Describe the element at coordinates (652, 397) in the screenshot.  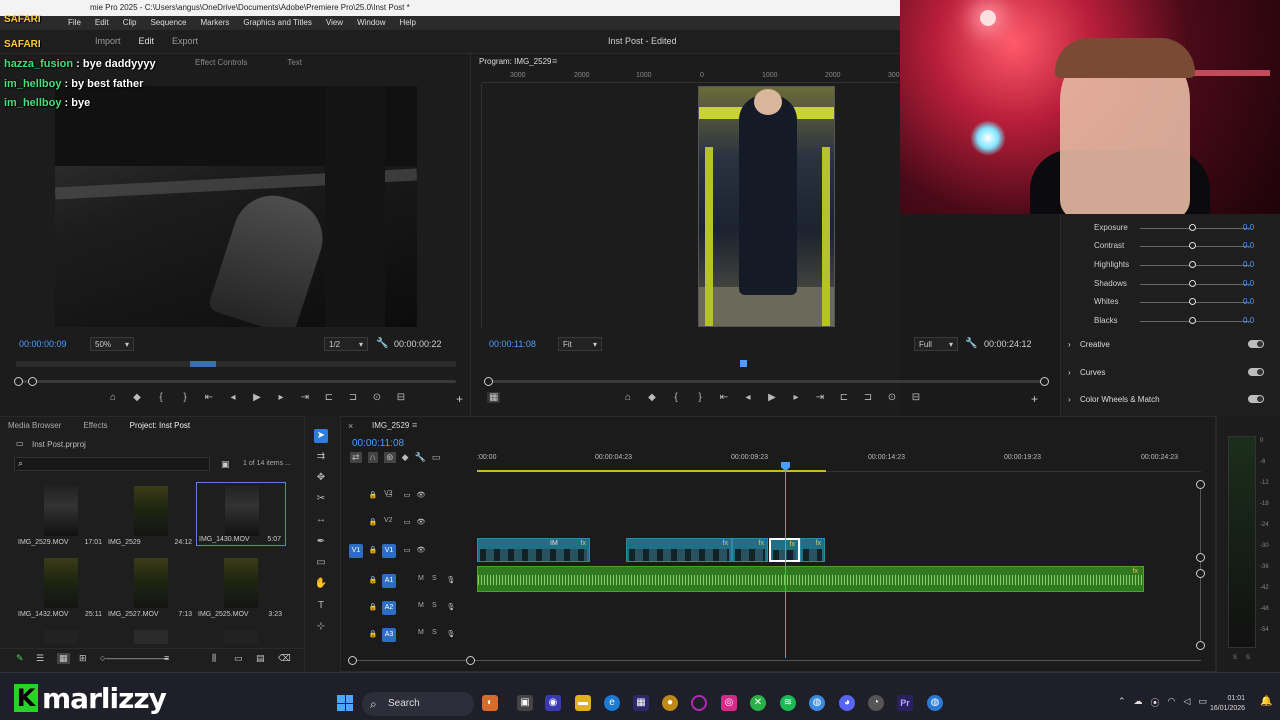
I see `marker-icon: ◆` at that location.